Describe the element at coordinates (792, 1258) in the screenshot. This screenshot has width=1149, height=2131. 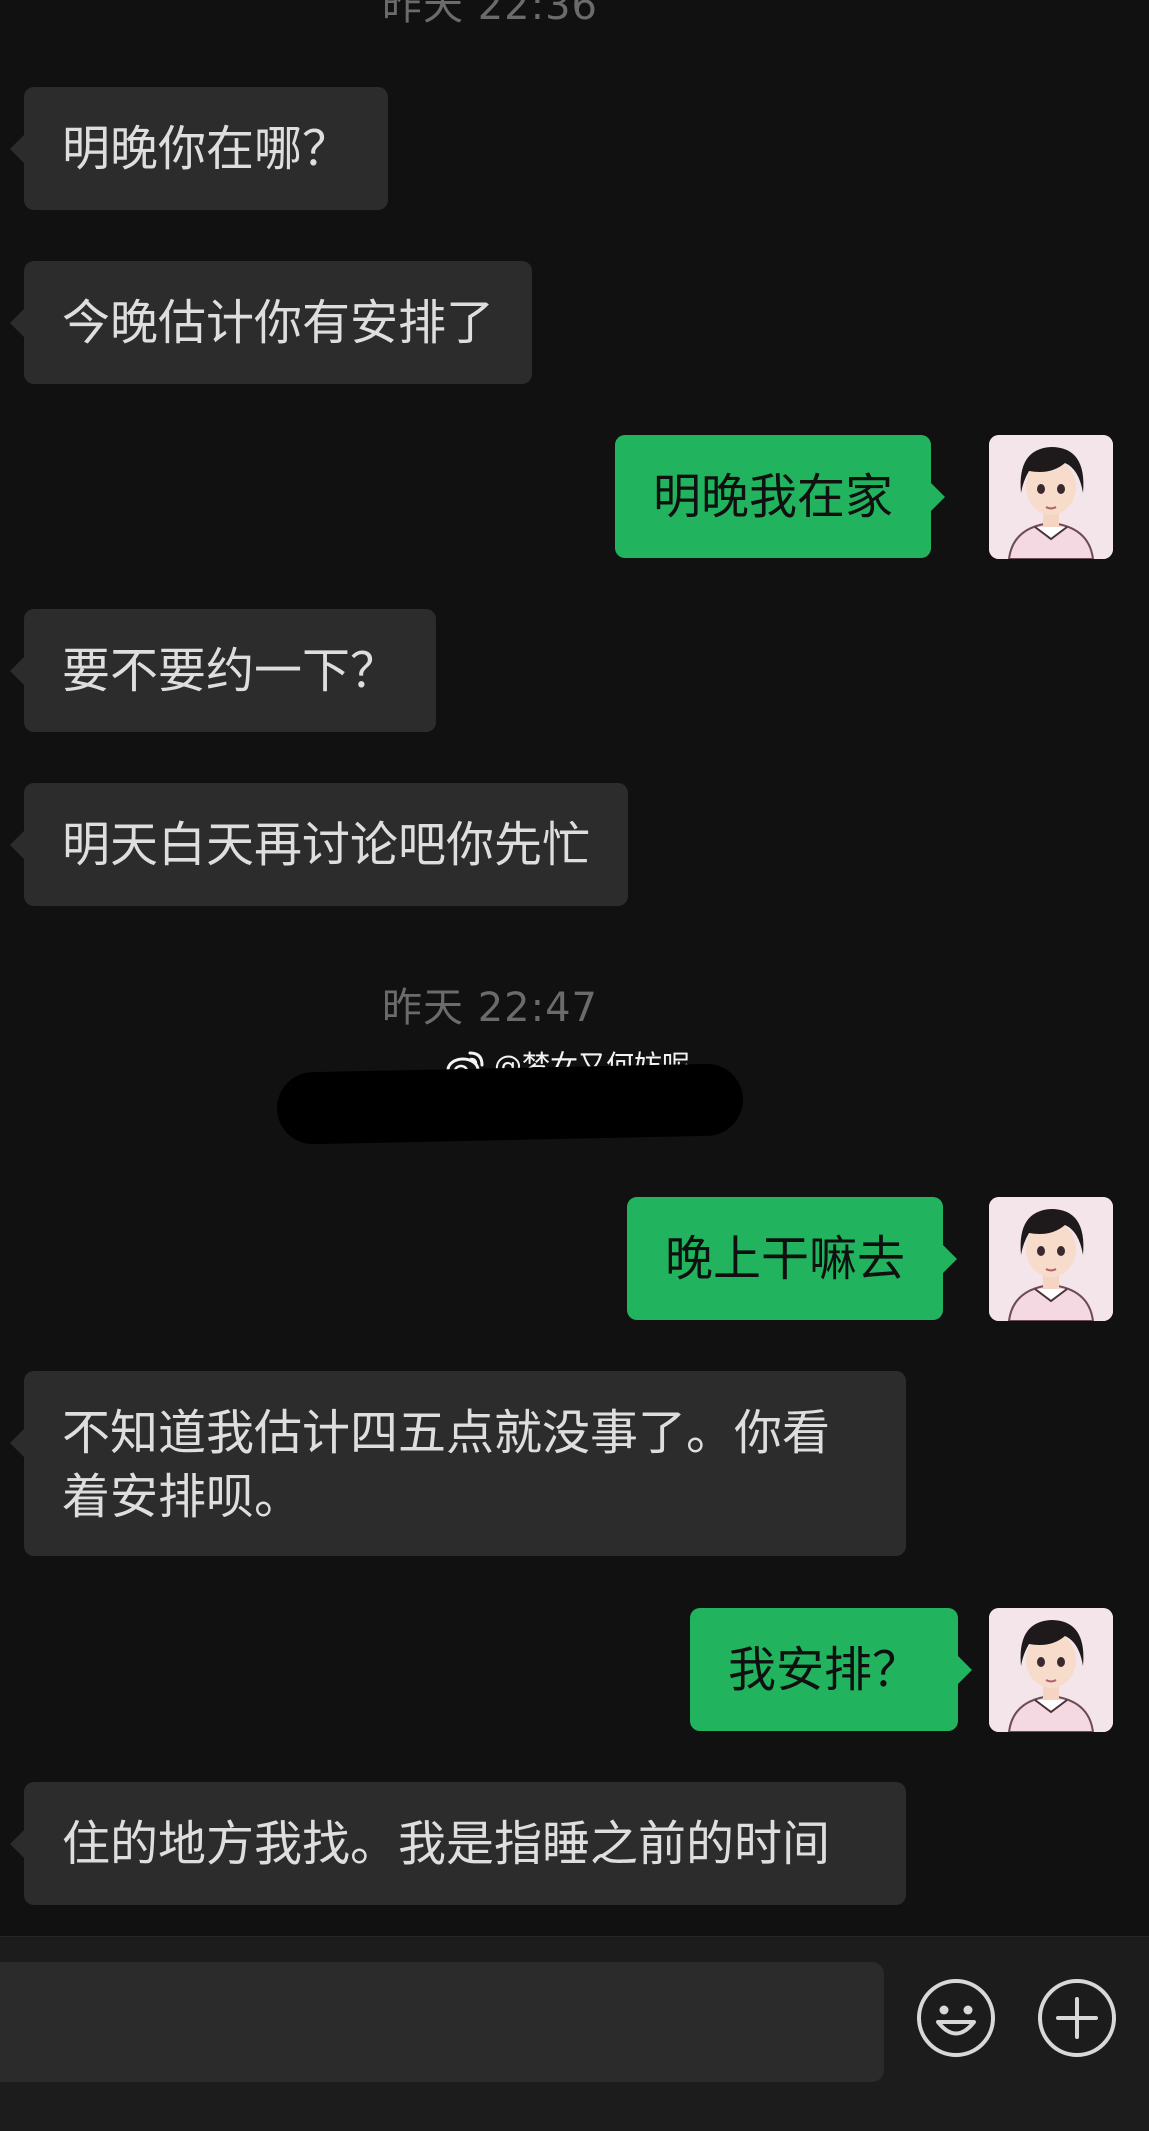
I see `message-bubble-outgoing: 晚上干嘛去` at that location.